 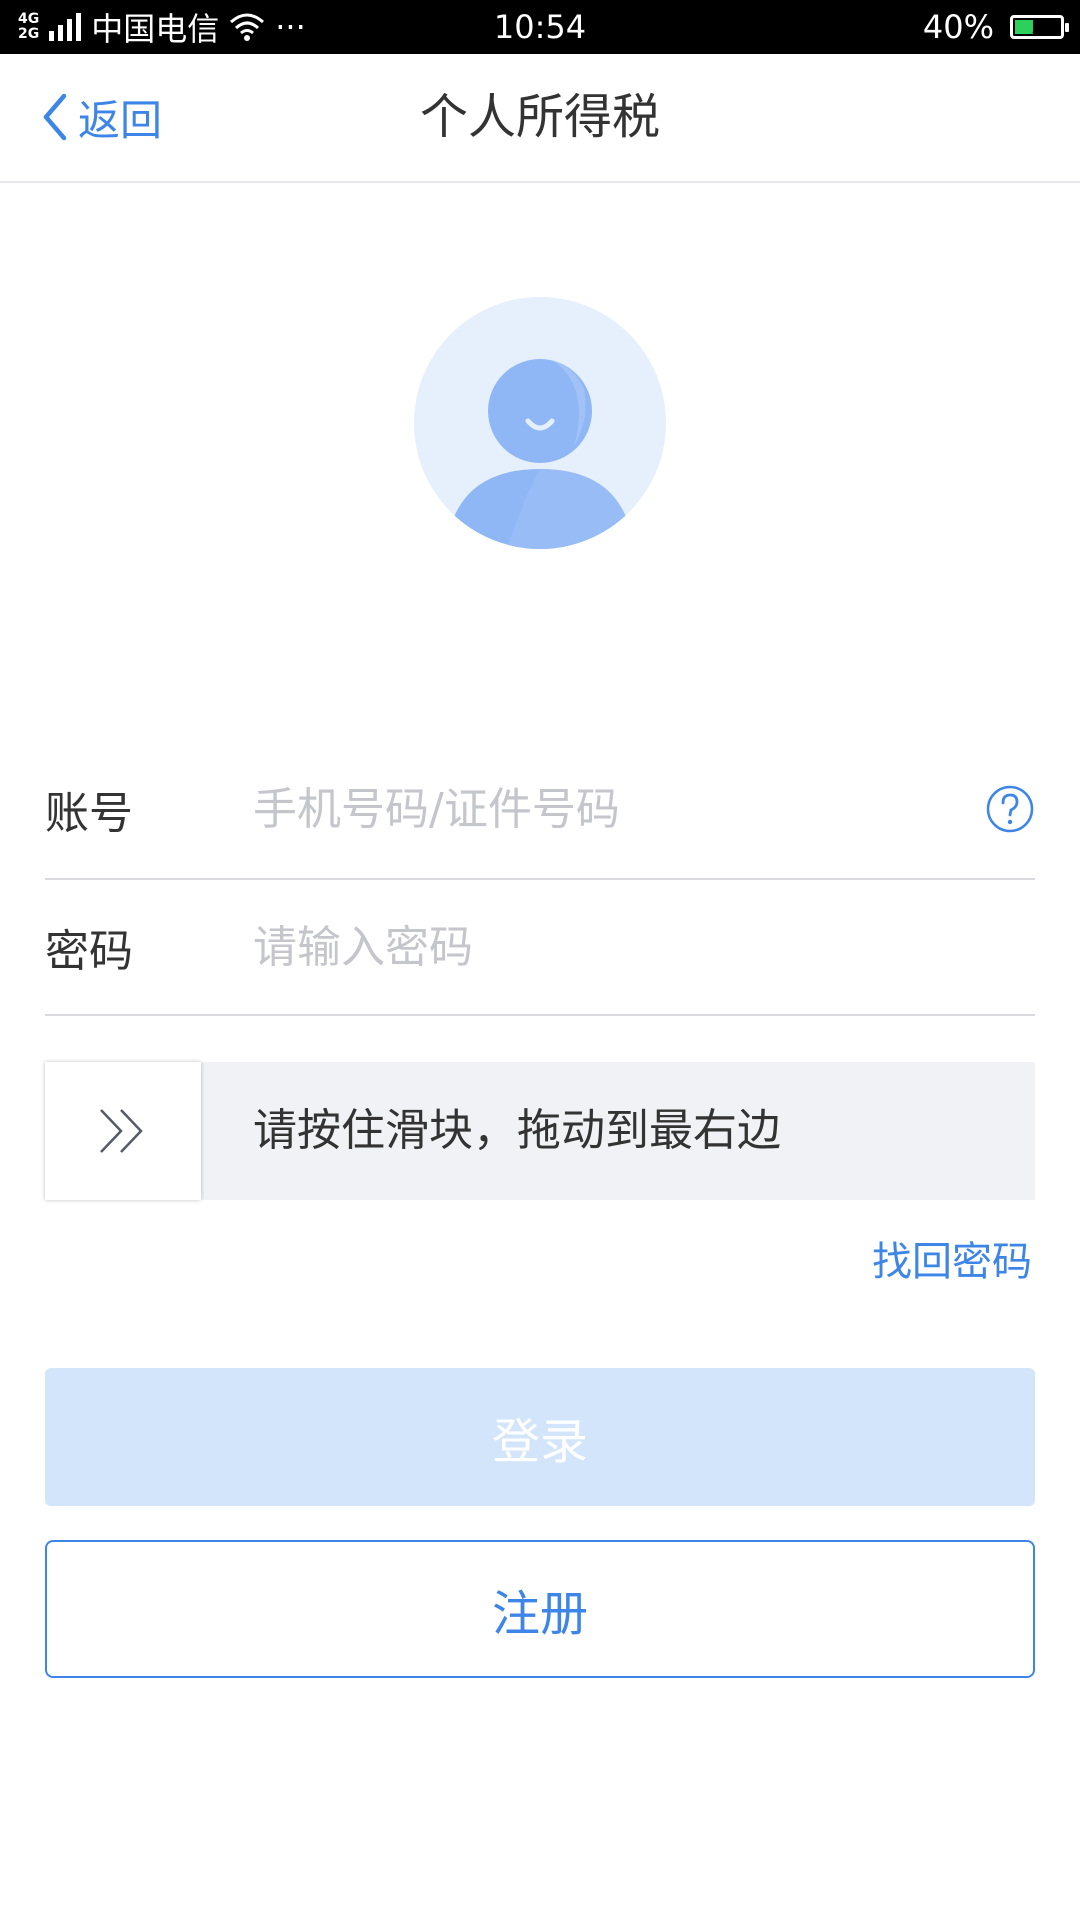 I want to click on slider-captcha: 请按住滑块，拖动到最右边, so click(x=540, y=1131).